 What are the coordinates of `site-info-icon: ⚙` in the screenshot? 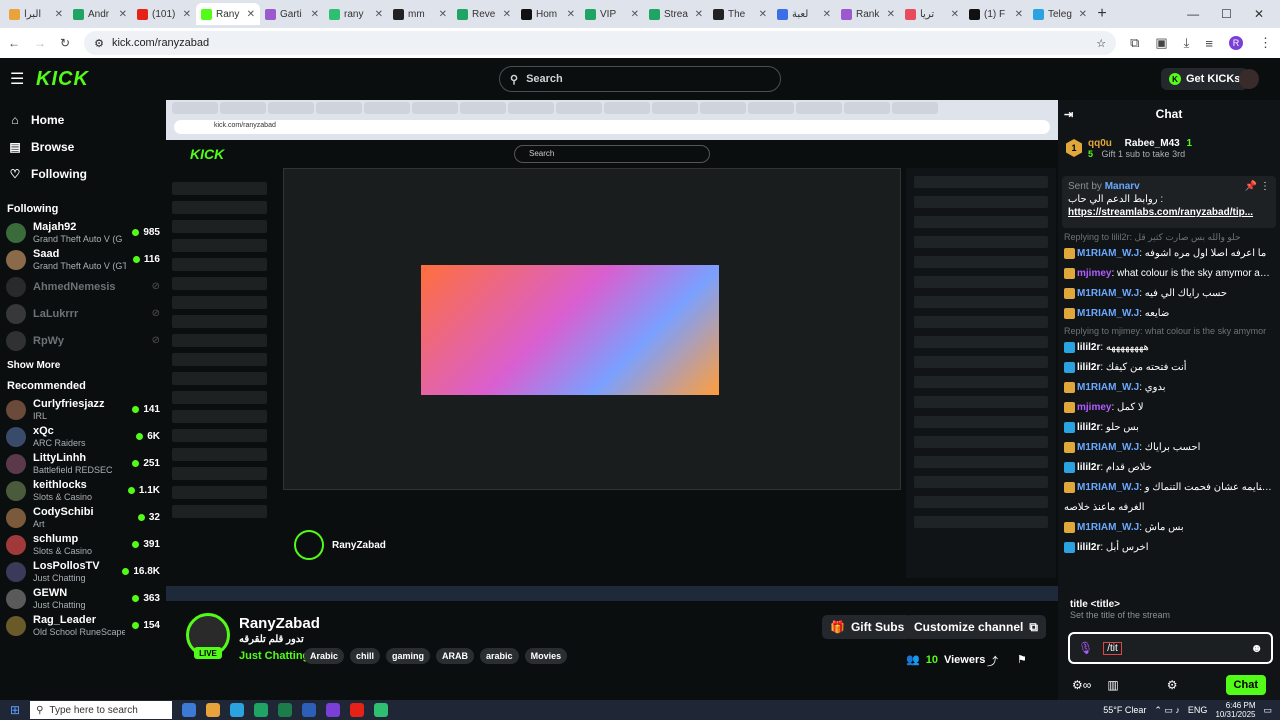 It's located at (99, 43).